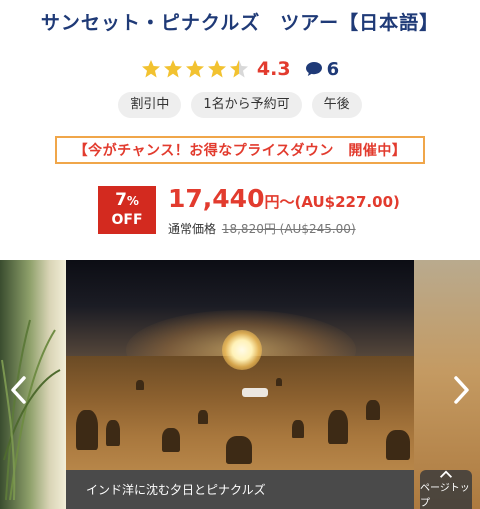 The height and width of the screenshot is (509, 480). Describe the element at coordinates (313, 69) in the screenshot. I see `comment-icon` at that location.